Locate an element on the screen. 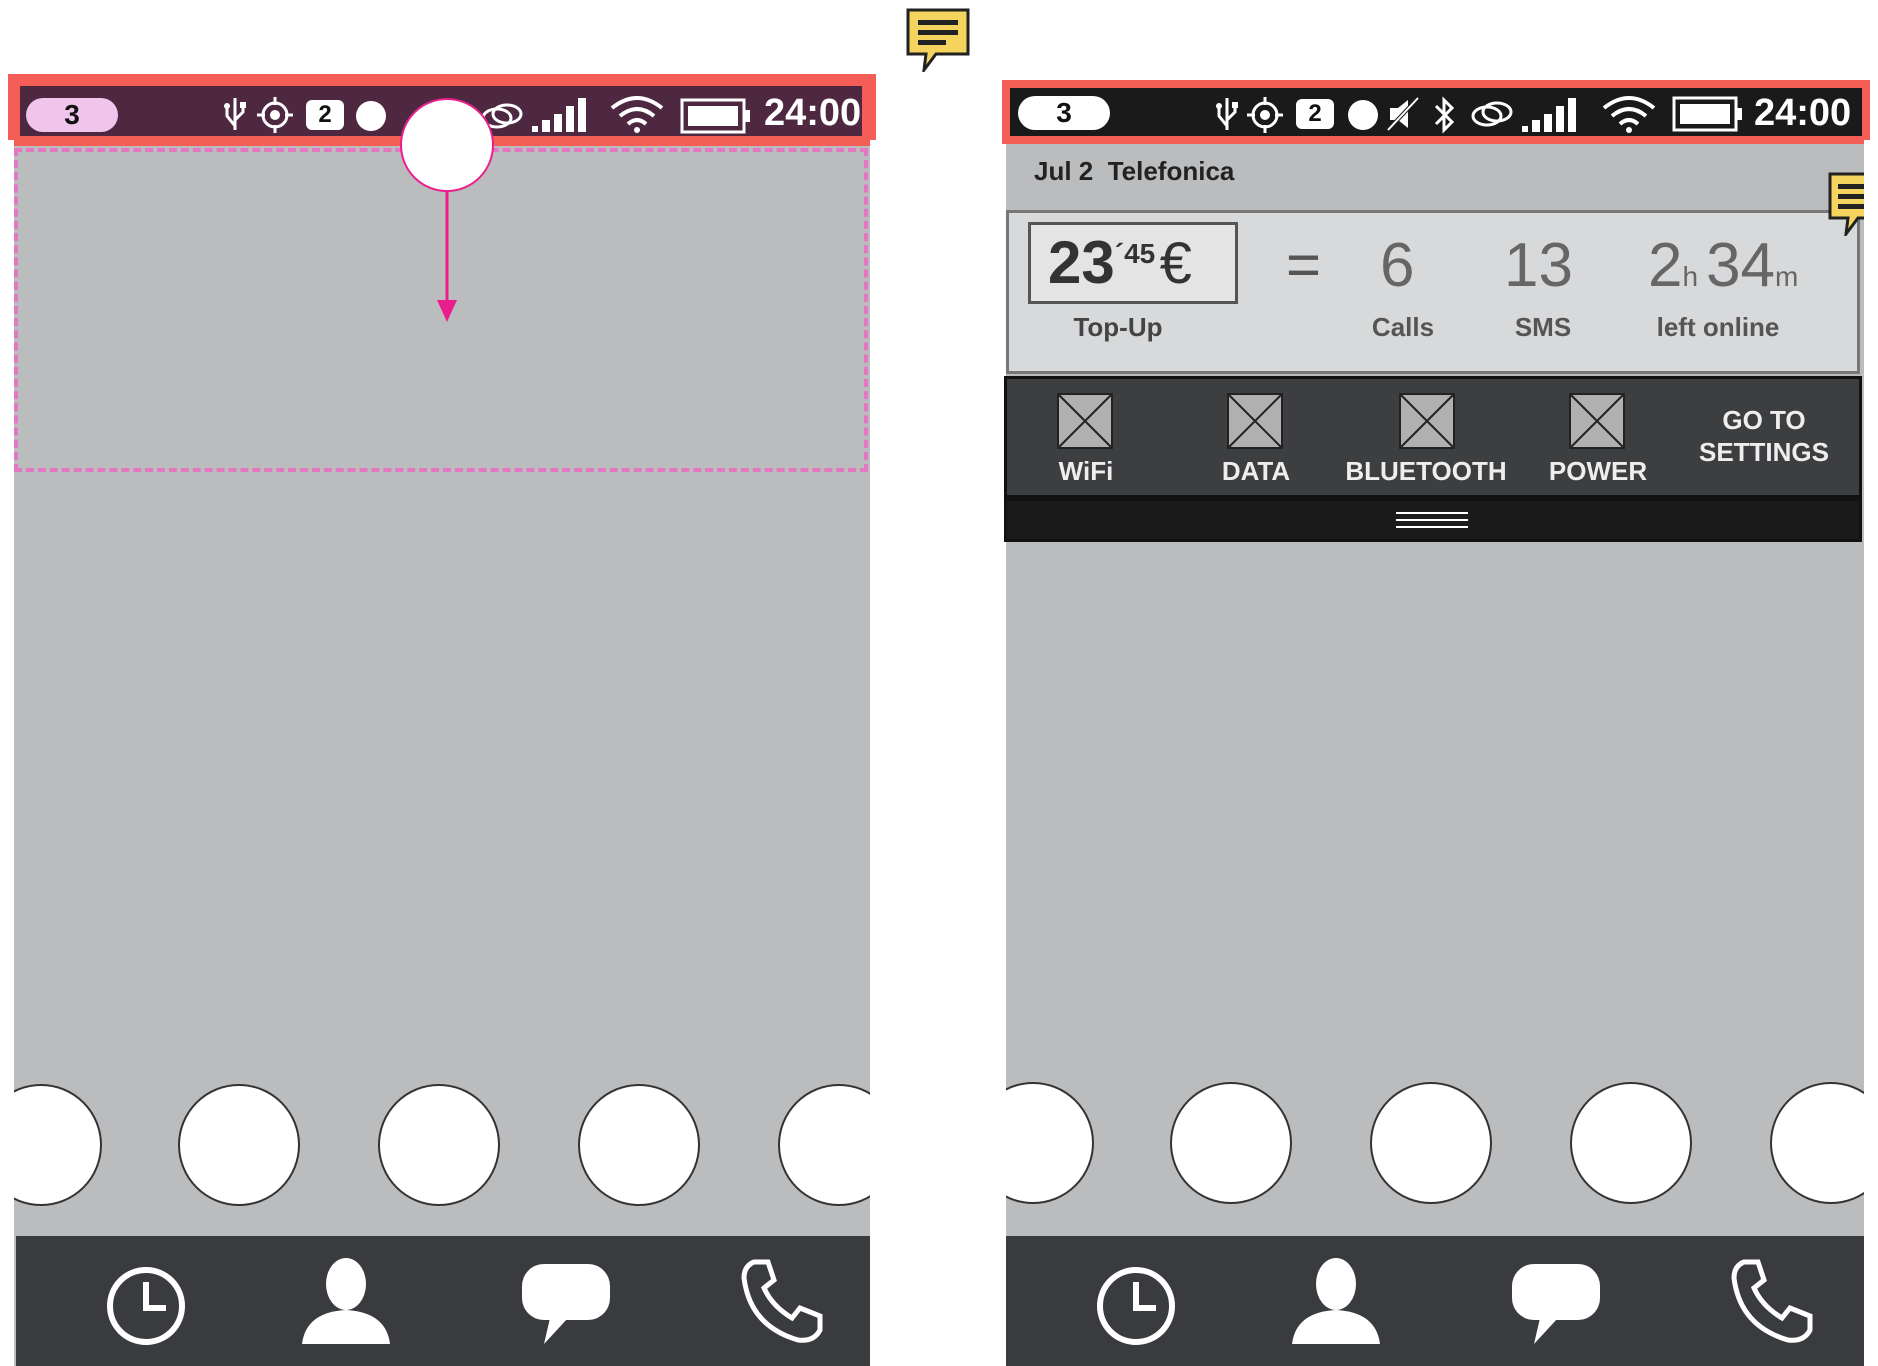  data-placeholder-icon is located at coordinates (1255, 421).